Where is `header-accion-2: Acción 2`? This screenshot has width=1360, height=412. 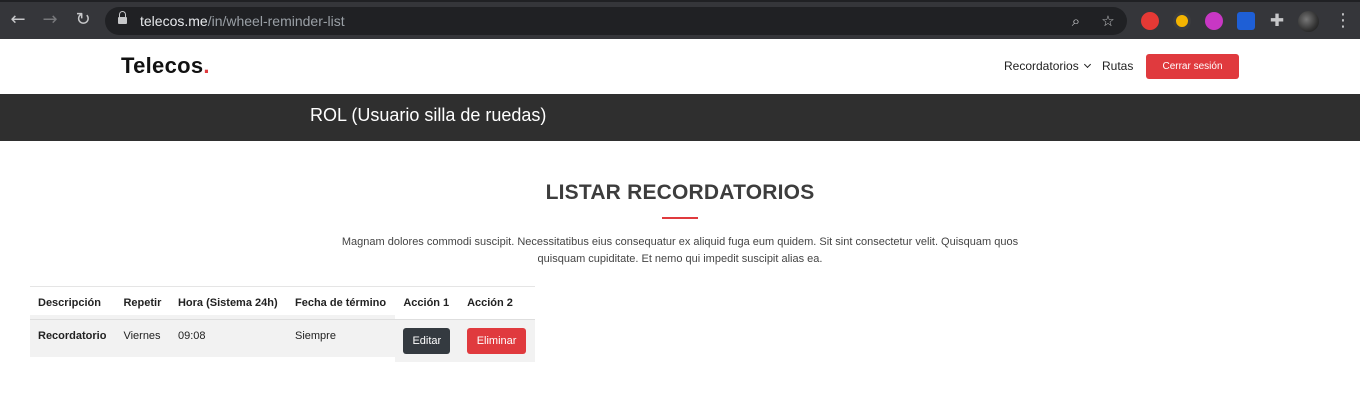 header-accion-2: Acción 2 is located at coordinates (490, 303).